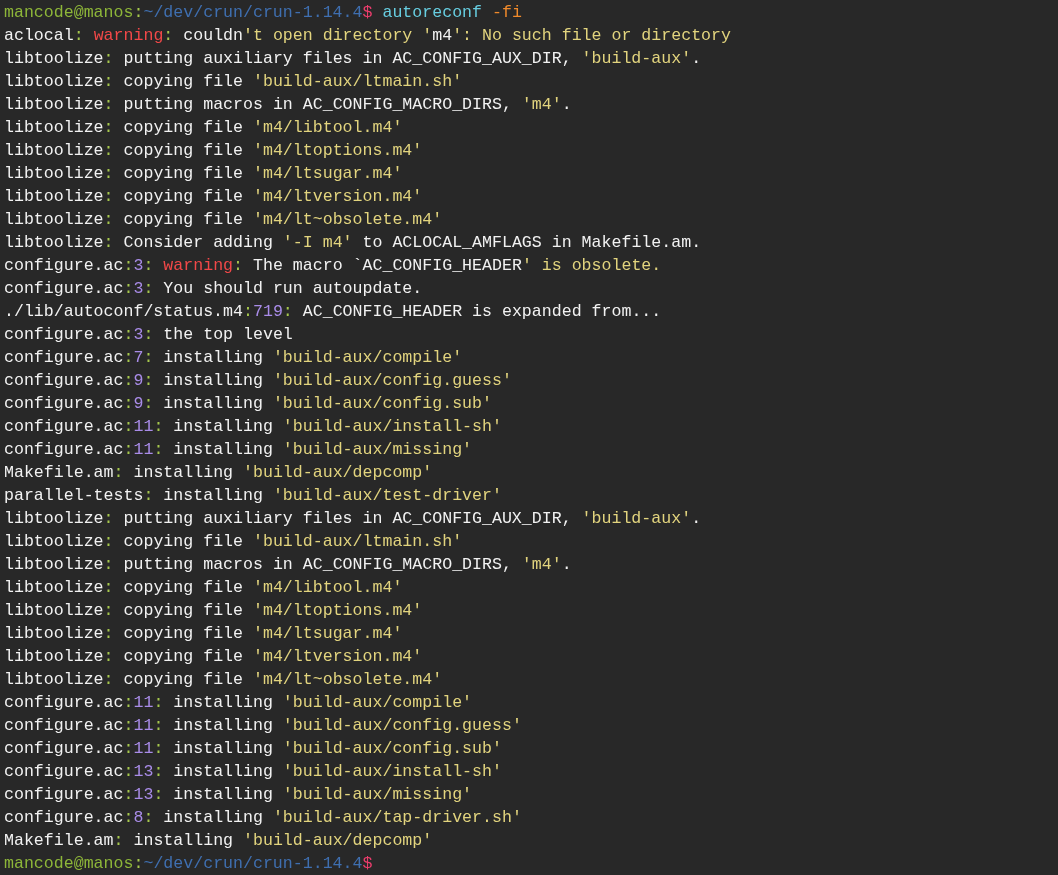 The height and width of the screenshot is (875, 1058). I want to click on terminal-line: configure.ac:11: installing 'build-aux/compile', so click(238, 703).